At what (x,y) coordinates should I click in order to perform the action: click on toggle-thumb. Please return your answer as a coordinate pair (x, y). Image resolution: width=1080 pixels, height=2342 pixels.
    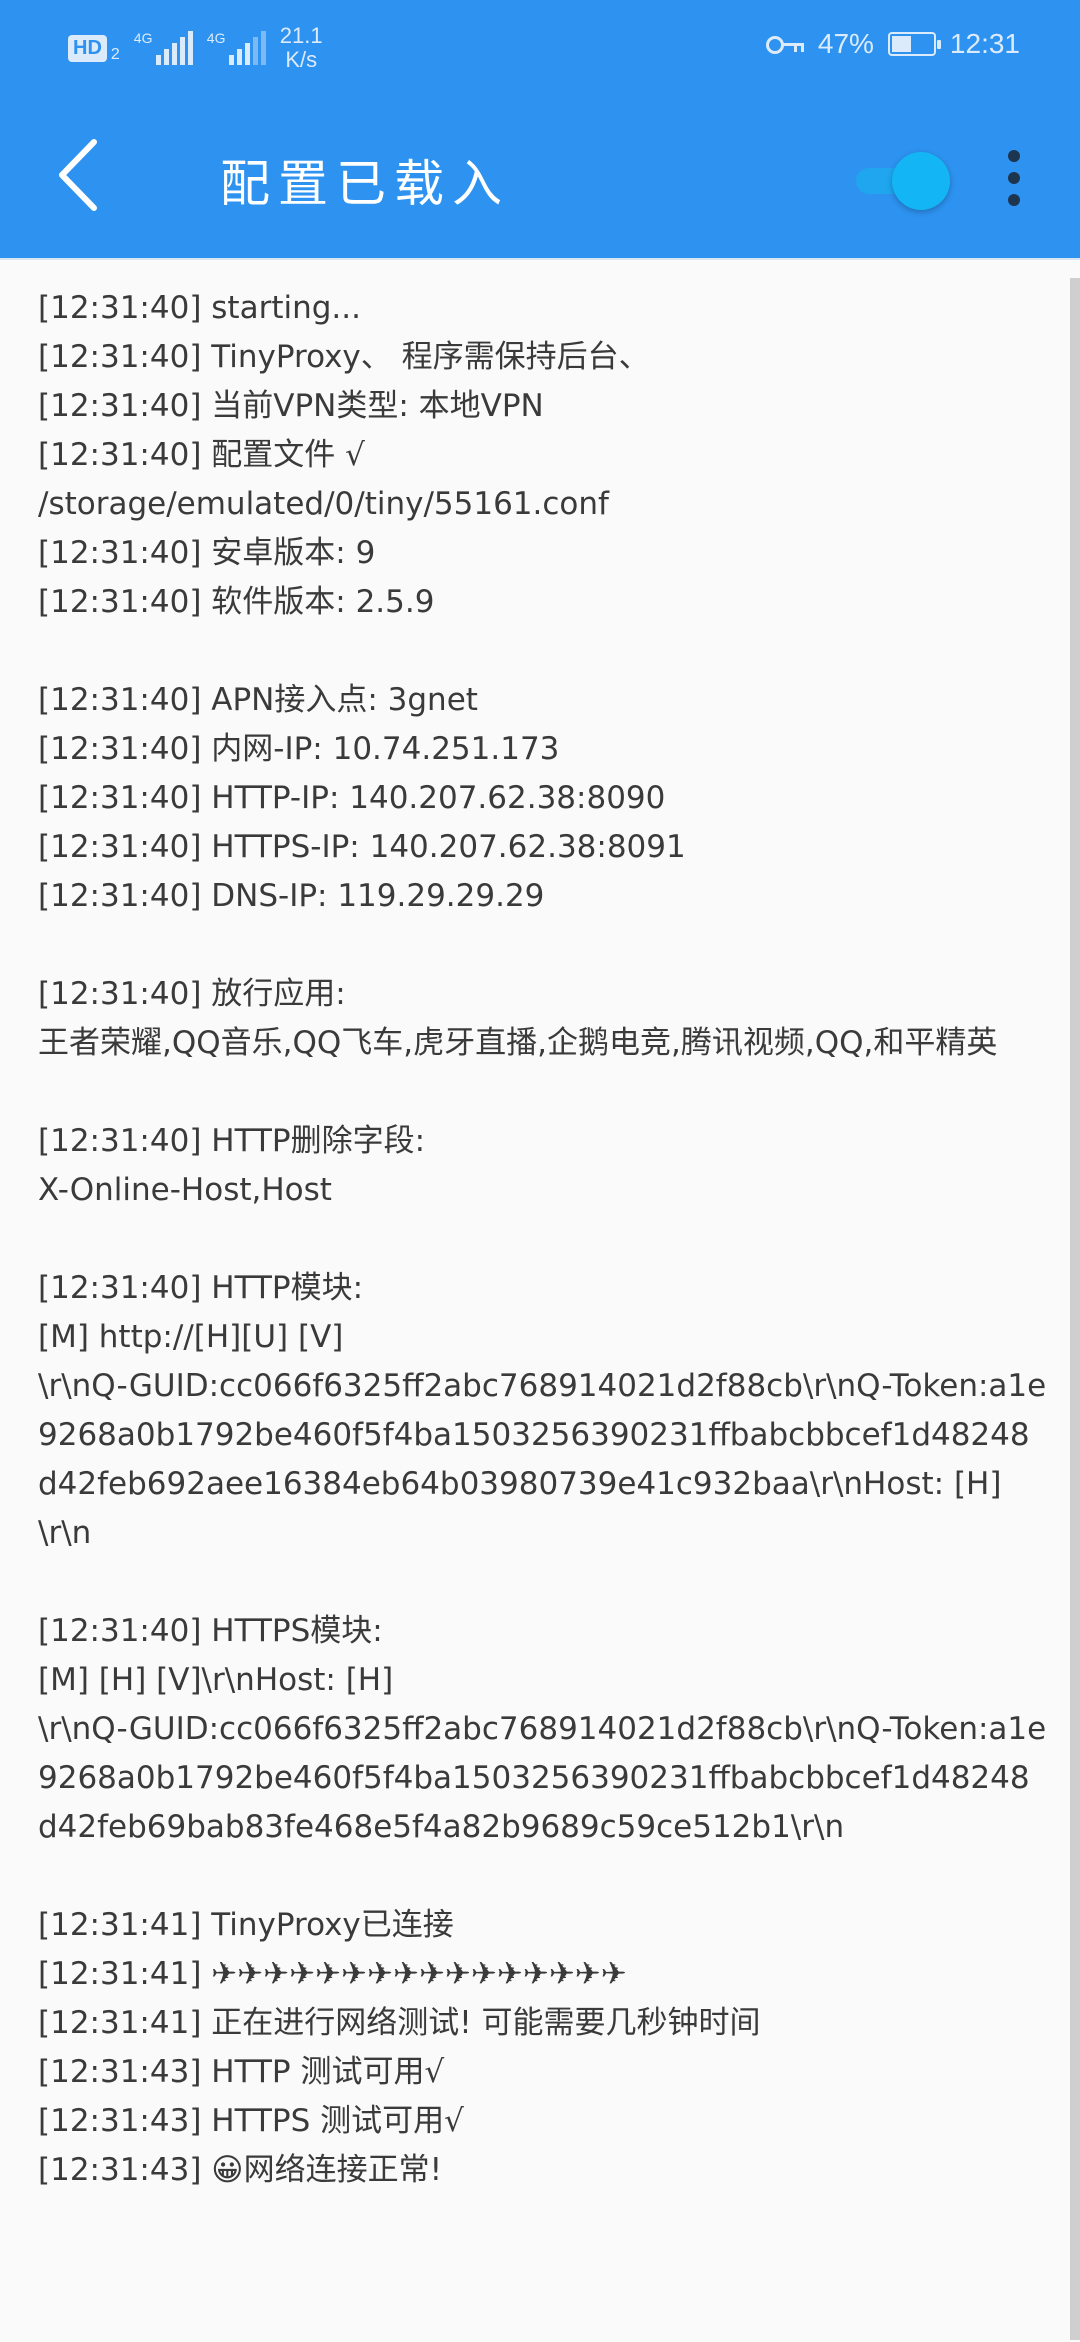
    Looking at the image, I should click on (921, 181).